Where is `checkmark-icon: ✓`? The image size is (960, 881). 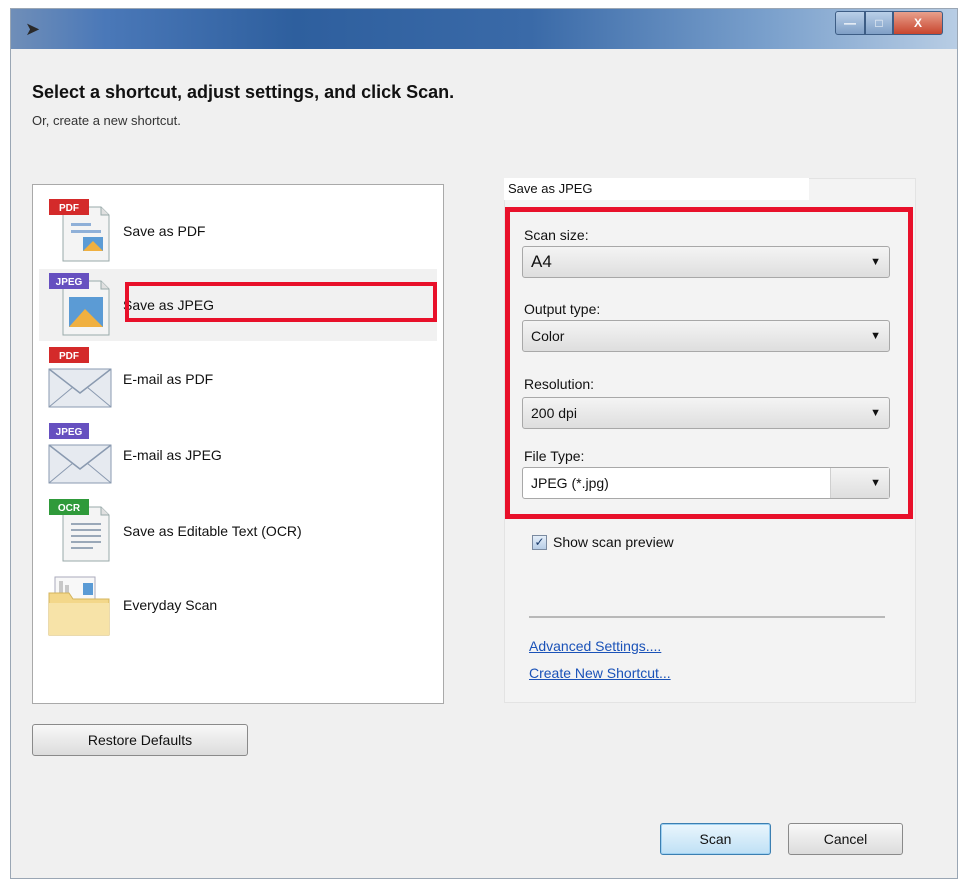 checkmark-icon: ✓ is located at coordinates (539, 542).